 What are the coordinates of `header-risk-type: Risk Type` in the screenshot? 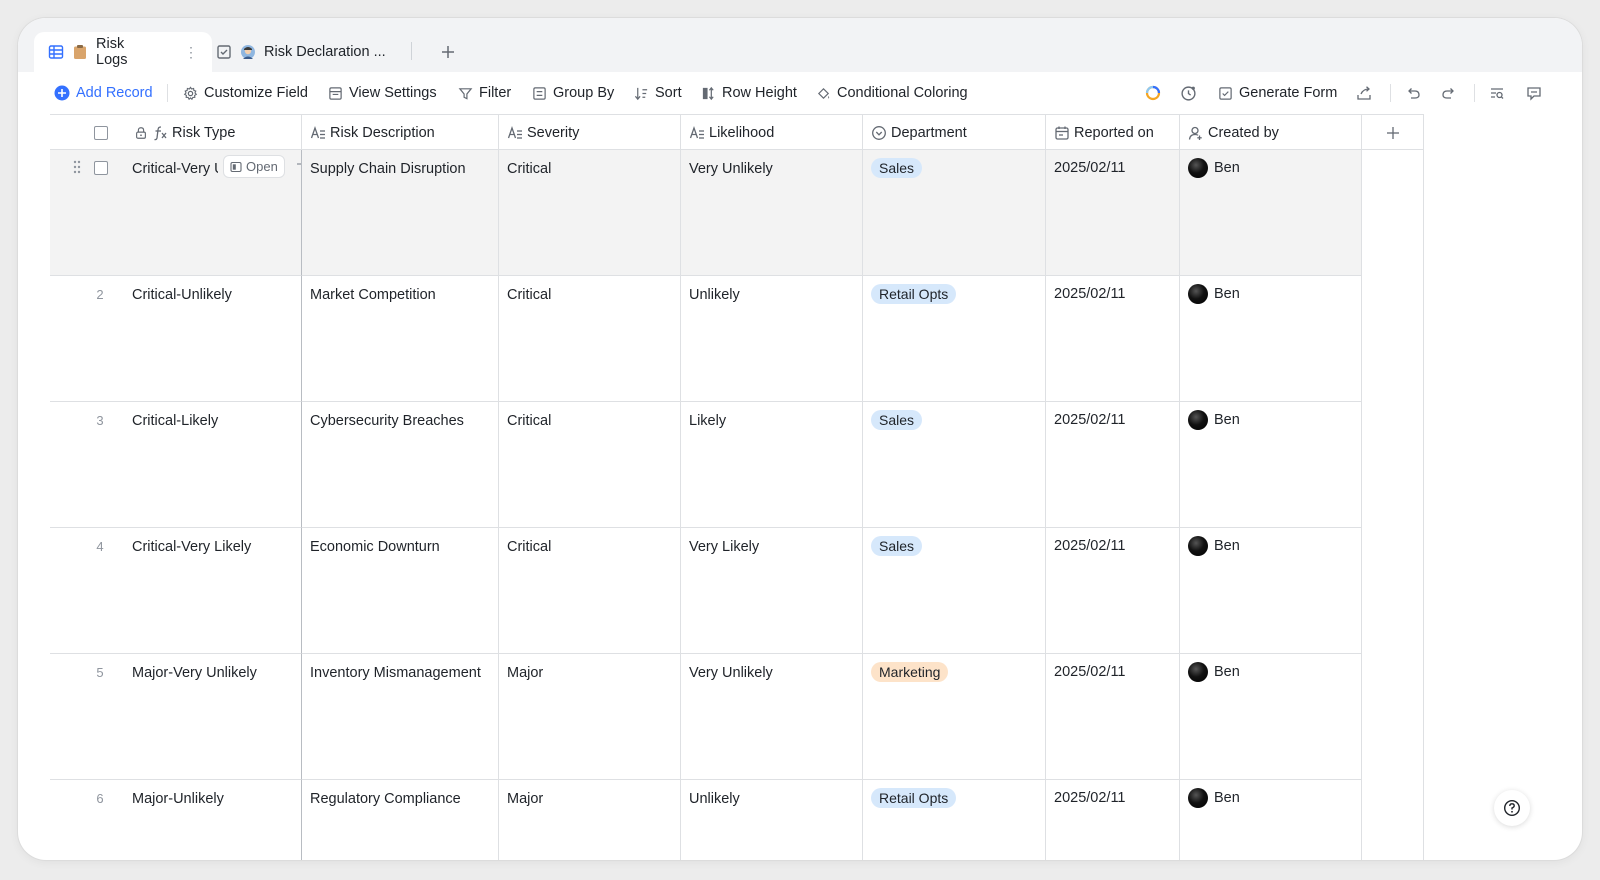 It's located at (176, 132).